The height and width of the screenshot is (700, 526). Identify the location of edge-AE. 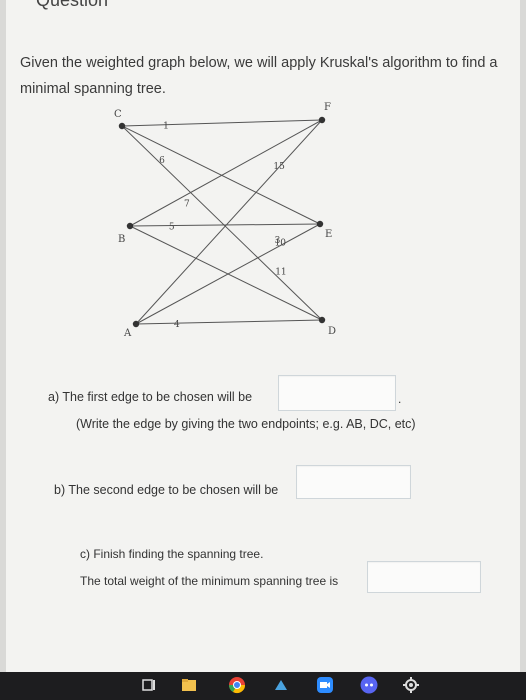
(228, 274).